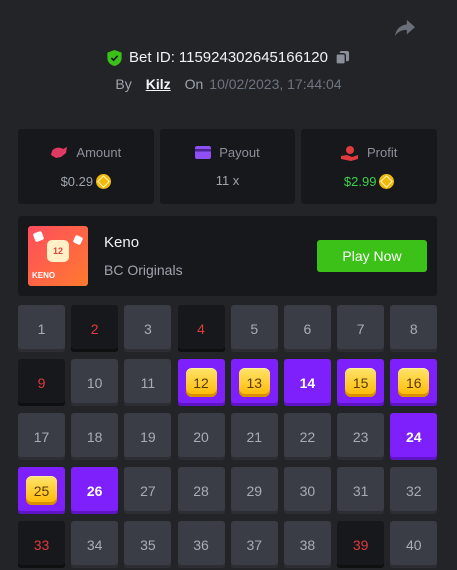 This screenshot has width=457, height=570. Describe the element at coordinates (41, 328) in the screenshot. I see `keno-cell-1: 1` at that location.